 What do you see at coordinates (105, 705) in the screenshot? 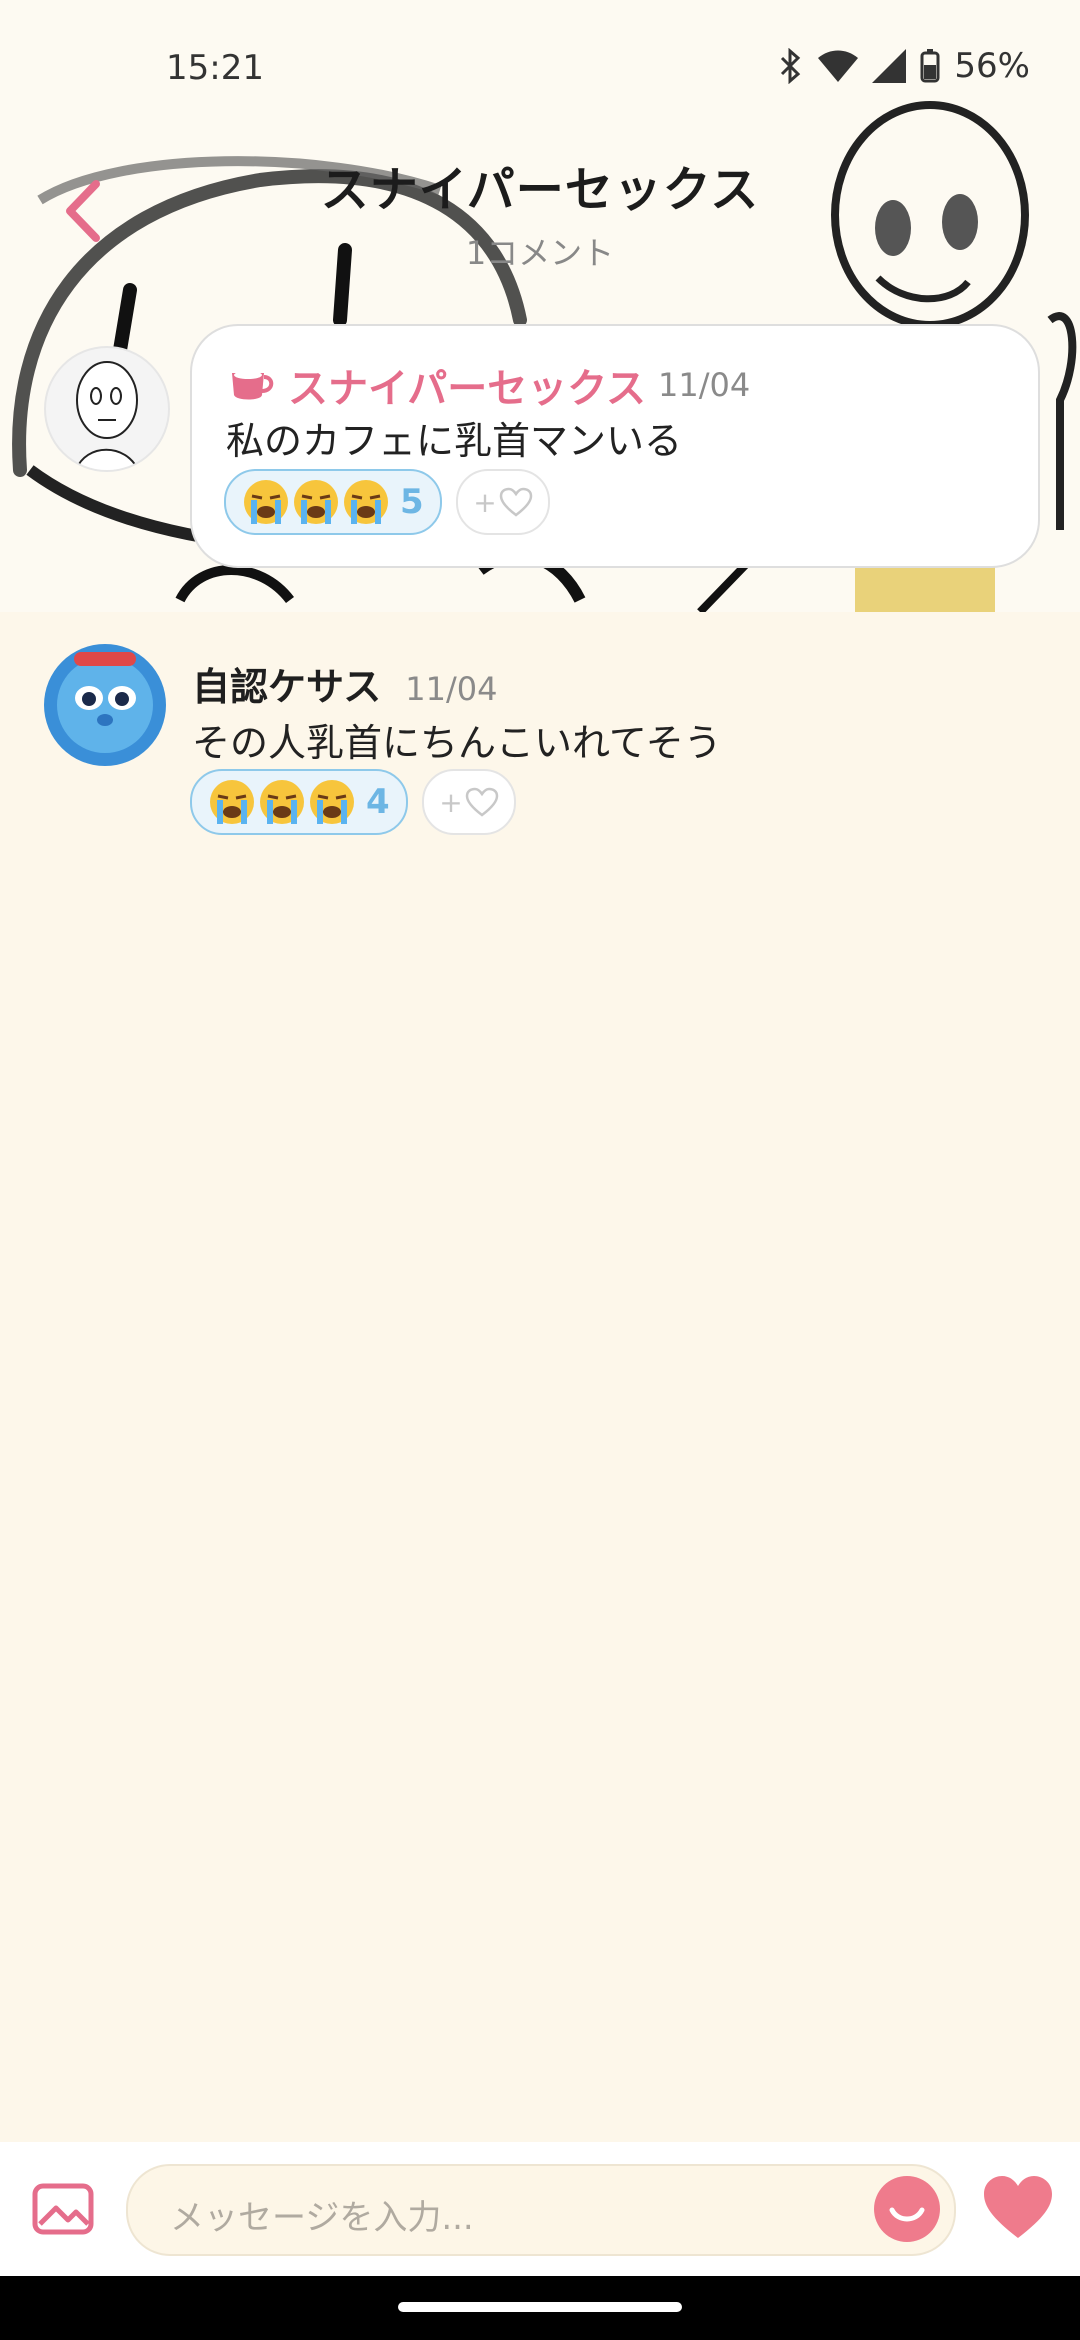
I see `comment-author-avatar` at bounding box center [105, 705].